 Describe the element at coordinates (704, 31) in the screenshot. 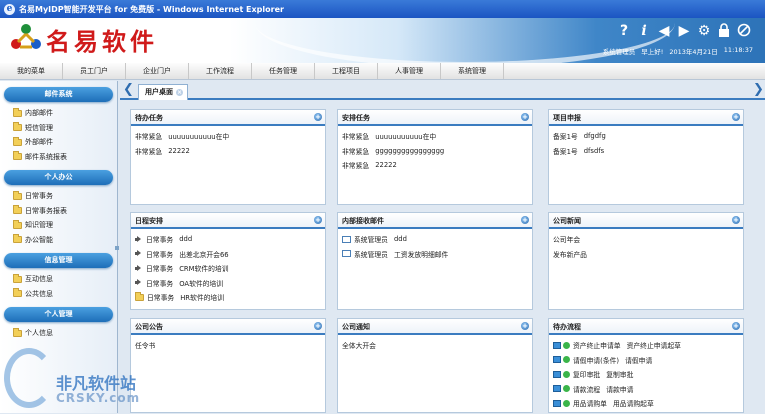

I see `settings-gear-icon: ⚙` at that location.